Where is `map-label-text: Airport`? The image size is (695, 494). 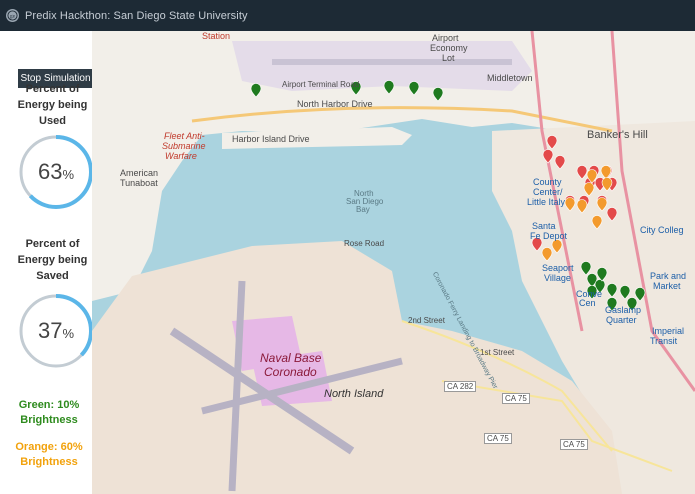
map-label-text: Airport is located at coordinates (445, 38).